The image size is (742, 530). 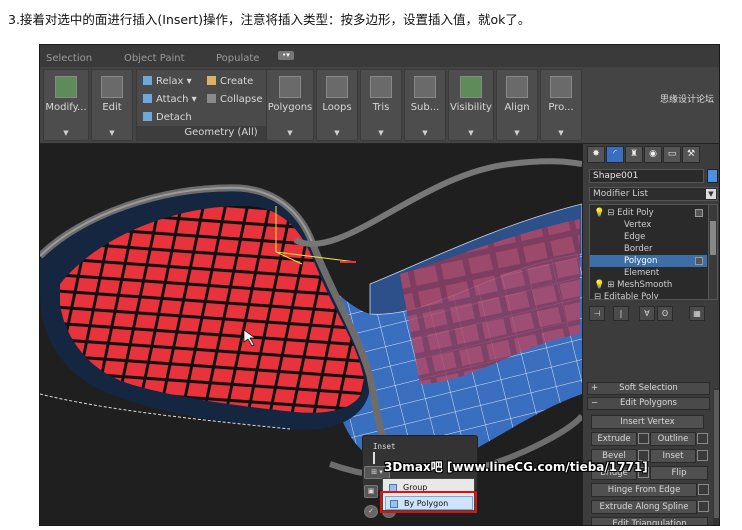 I want to click on extrude-button: Extrude, so click(x=614, y=439).